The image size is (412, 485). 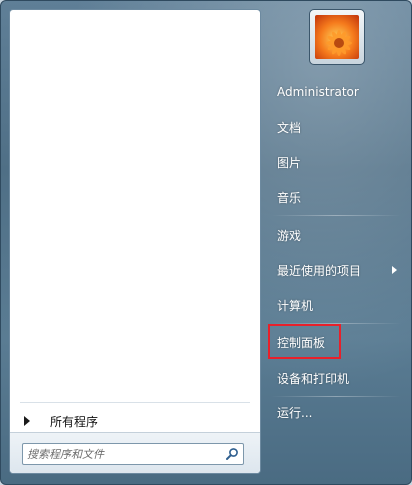 What do you see at coordinates (74, 421) in the screenshot?
I see `all-programs-label: 所有程序` at bounding box center [74, 421].